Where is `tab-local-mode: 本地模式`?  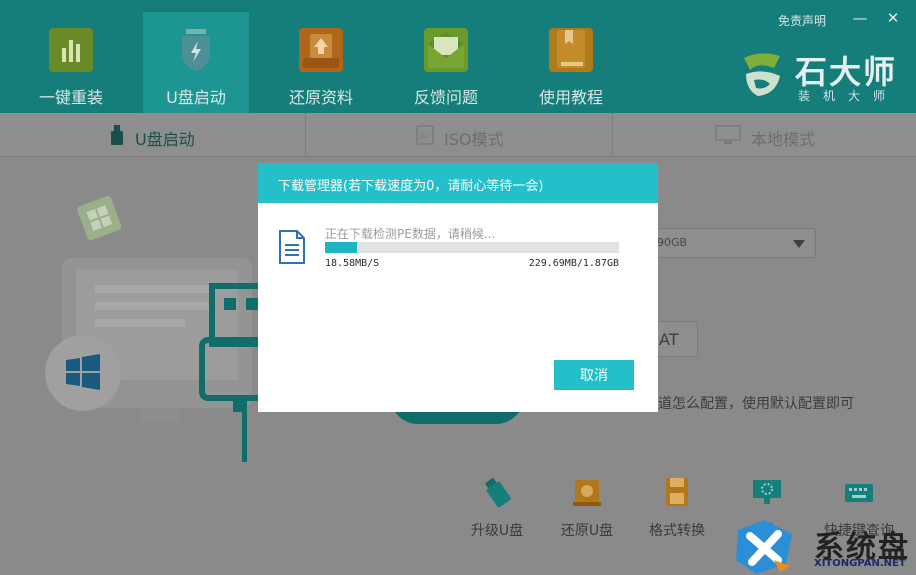
tab-local-mode: 本地模式 is located at coordinates (764, 135).